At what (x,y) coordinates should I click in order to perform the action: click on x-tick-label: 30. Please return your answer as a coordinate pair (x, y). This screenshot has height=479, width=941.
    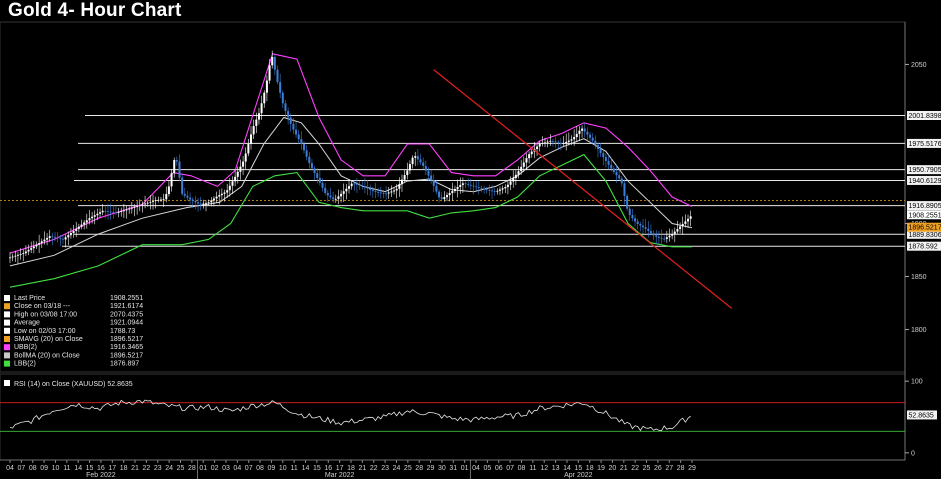
    Looking at the image, I should click on (442, 468).